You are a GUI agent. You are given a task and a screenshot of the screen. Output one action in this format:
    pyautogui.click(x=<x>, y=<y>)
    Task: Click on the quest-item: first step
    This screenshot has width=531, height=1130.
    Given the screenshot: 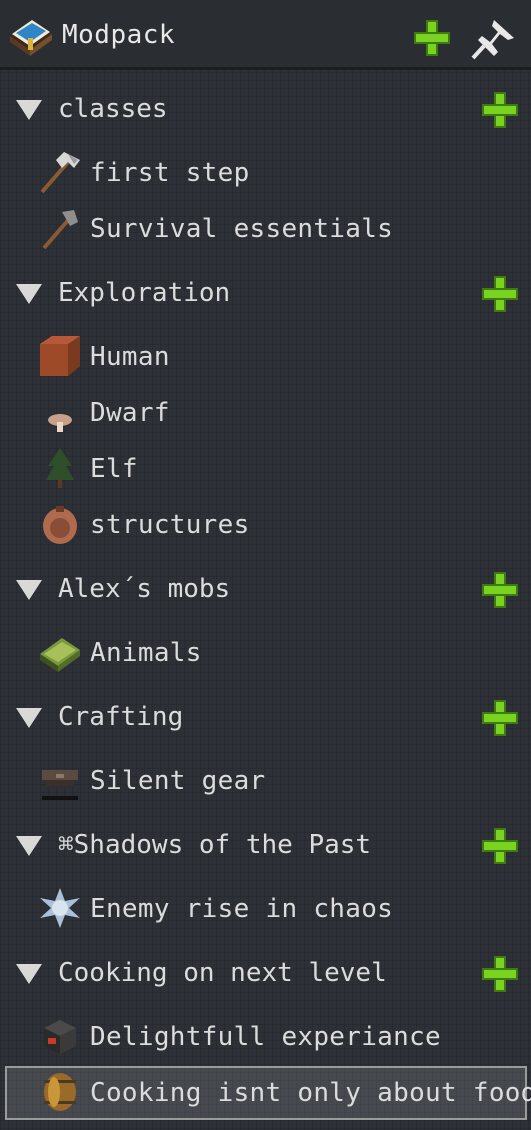 What is the action you would take?
    pyautogui.click(x=265, y=174)
    